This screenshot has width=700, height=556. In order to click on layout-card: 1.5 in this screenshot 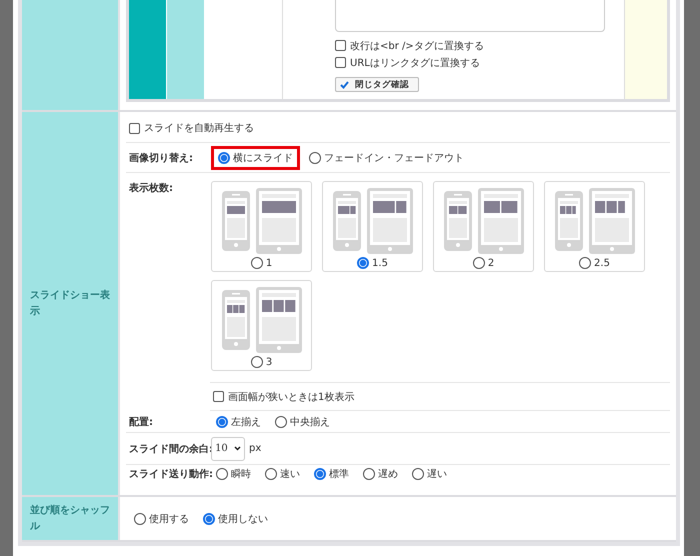, I will do `click(372, 226)`.